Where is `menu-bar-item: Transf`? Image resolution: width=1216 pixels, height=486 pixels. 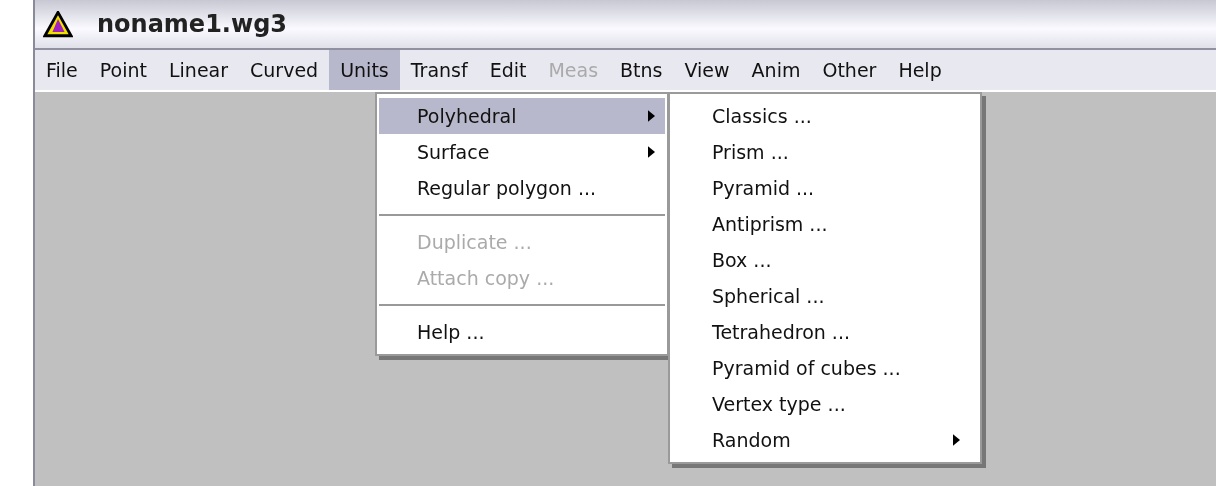
menu-bar-item: Transf is located at coordinates (439, 70).